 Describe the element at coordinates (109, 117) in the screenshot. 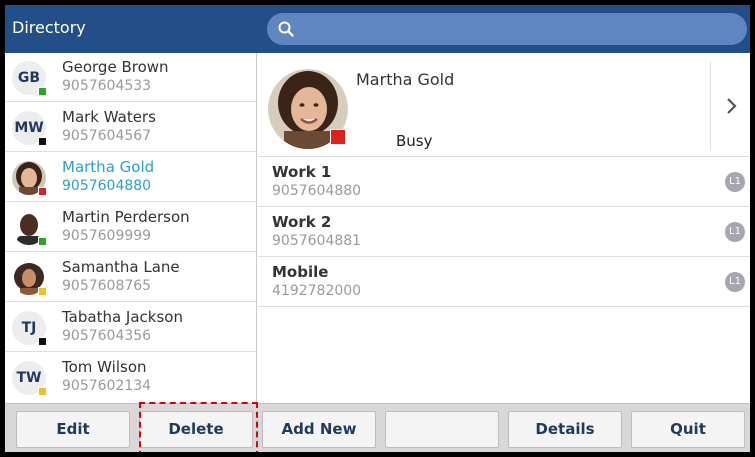

I see `contact-name: Mark Waters` at that location.